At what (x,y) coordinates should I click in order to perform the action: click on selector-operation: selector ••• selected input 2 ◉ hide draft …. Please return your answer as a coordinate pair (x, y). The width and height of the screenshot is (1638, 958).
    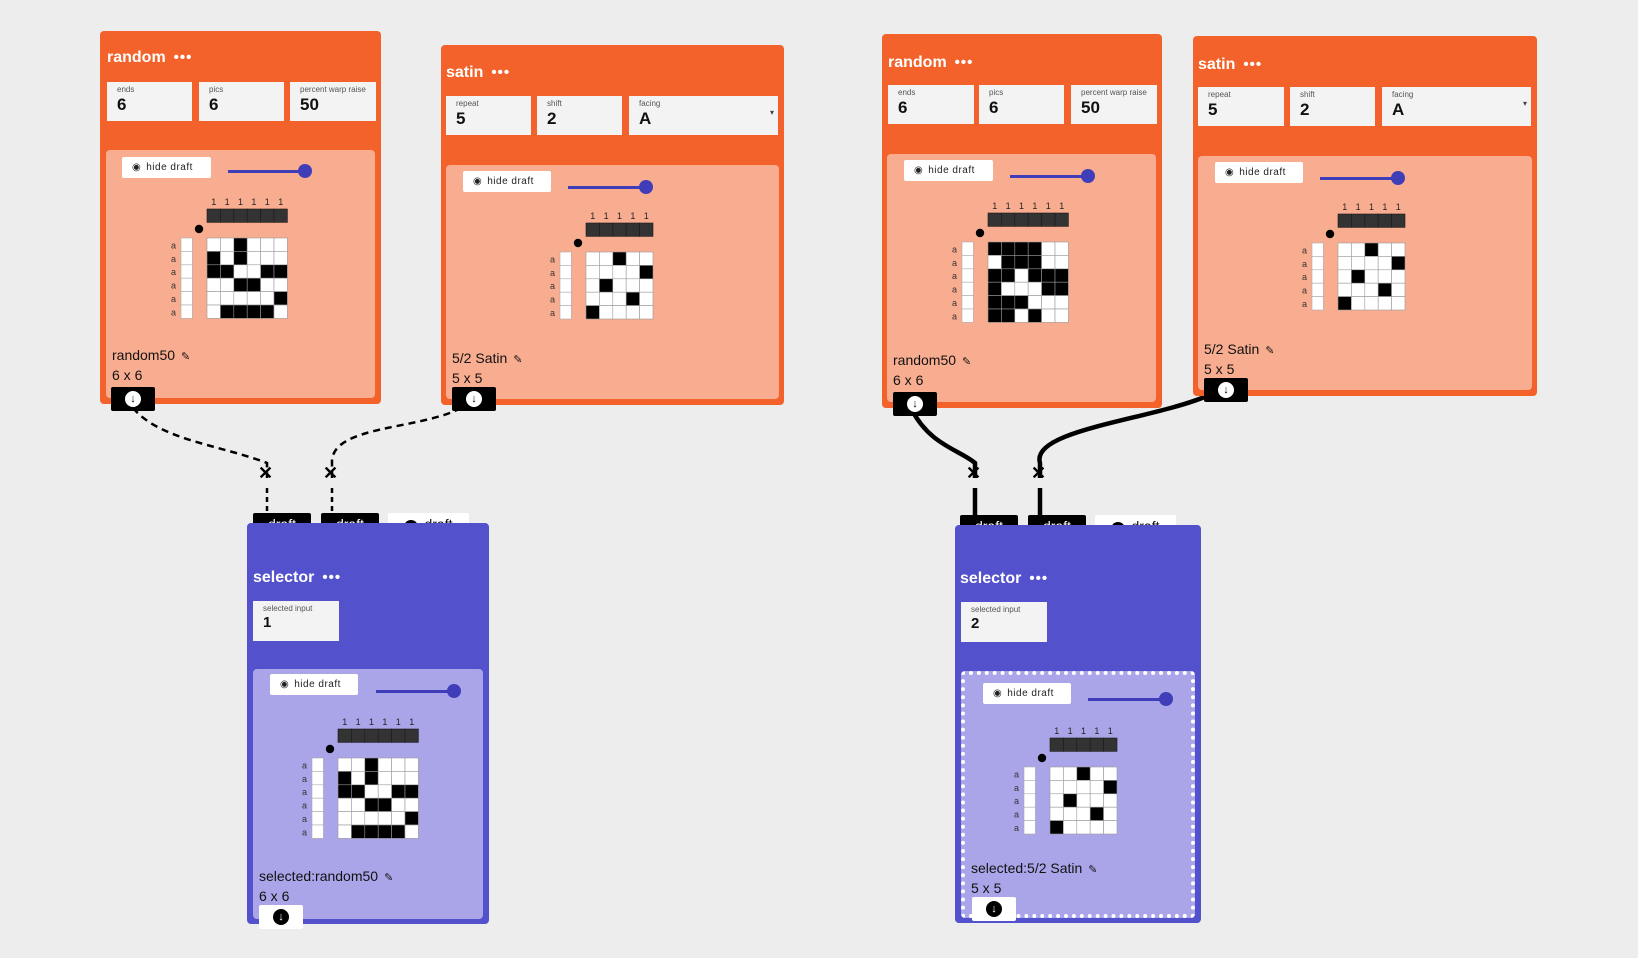
    Looking at the image, I should click on (1078, 724).